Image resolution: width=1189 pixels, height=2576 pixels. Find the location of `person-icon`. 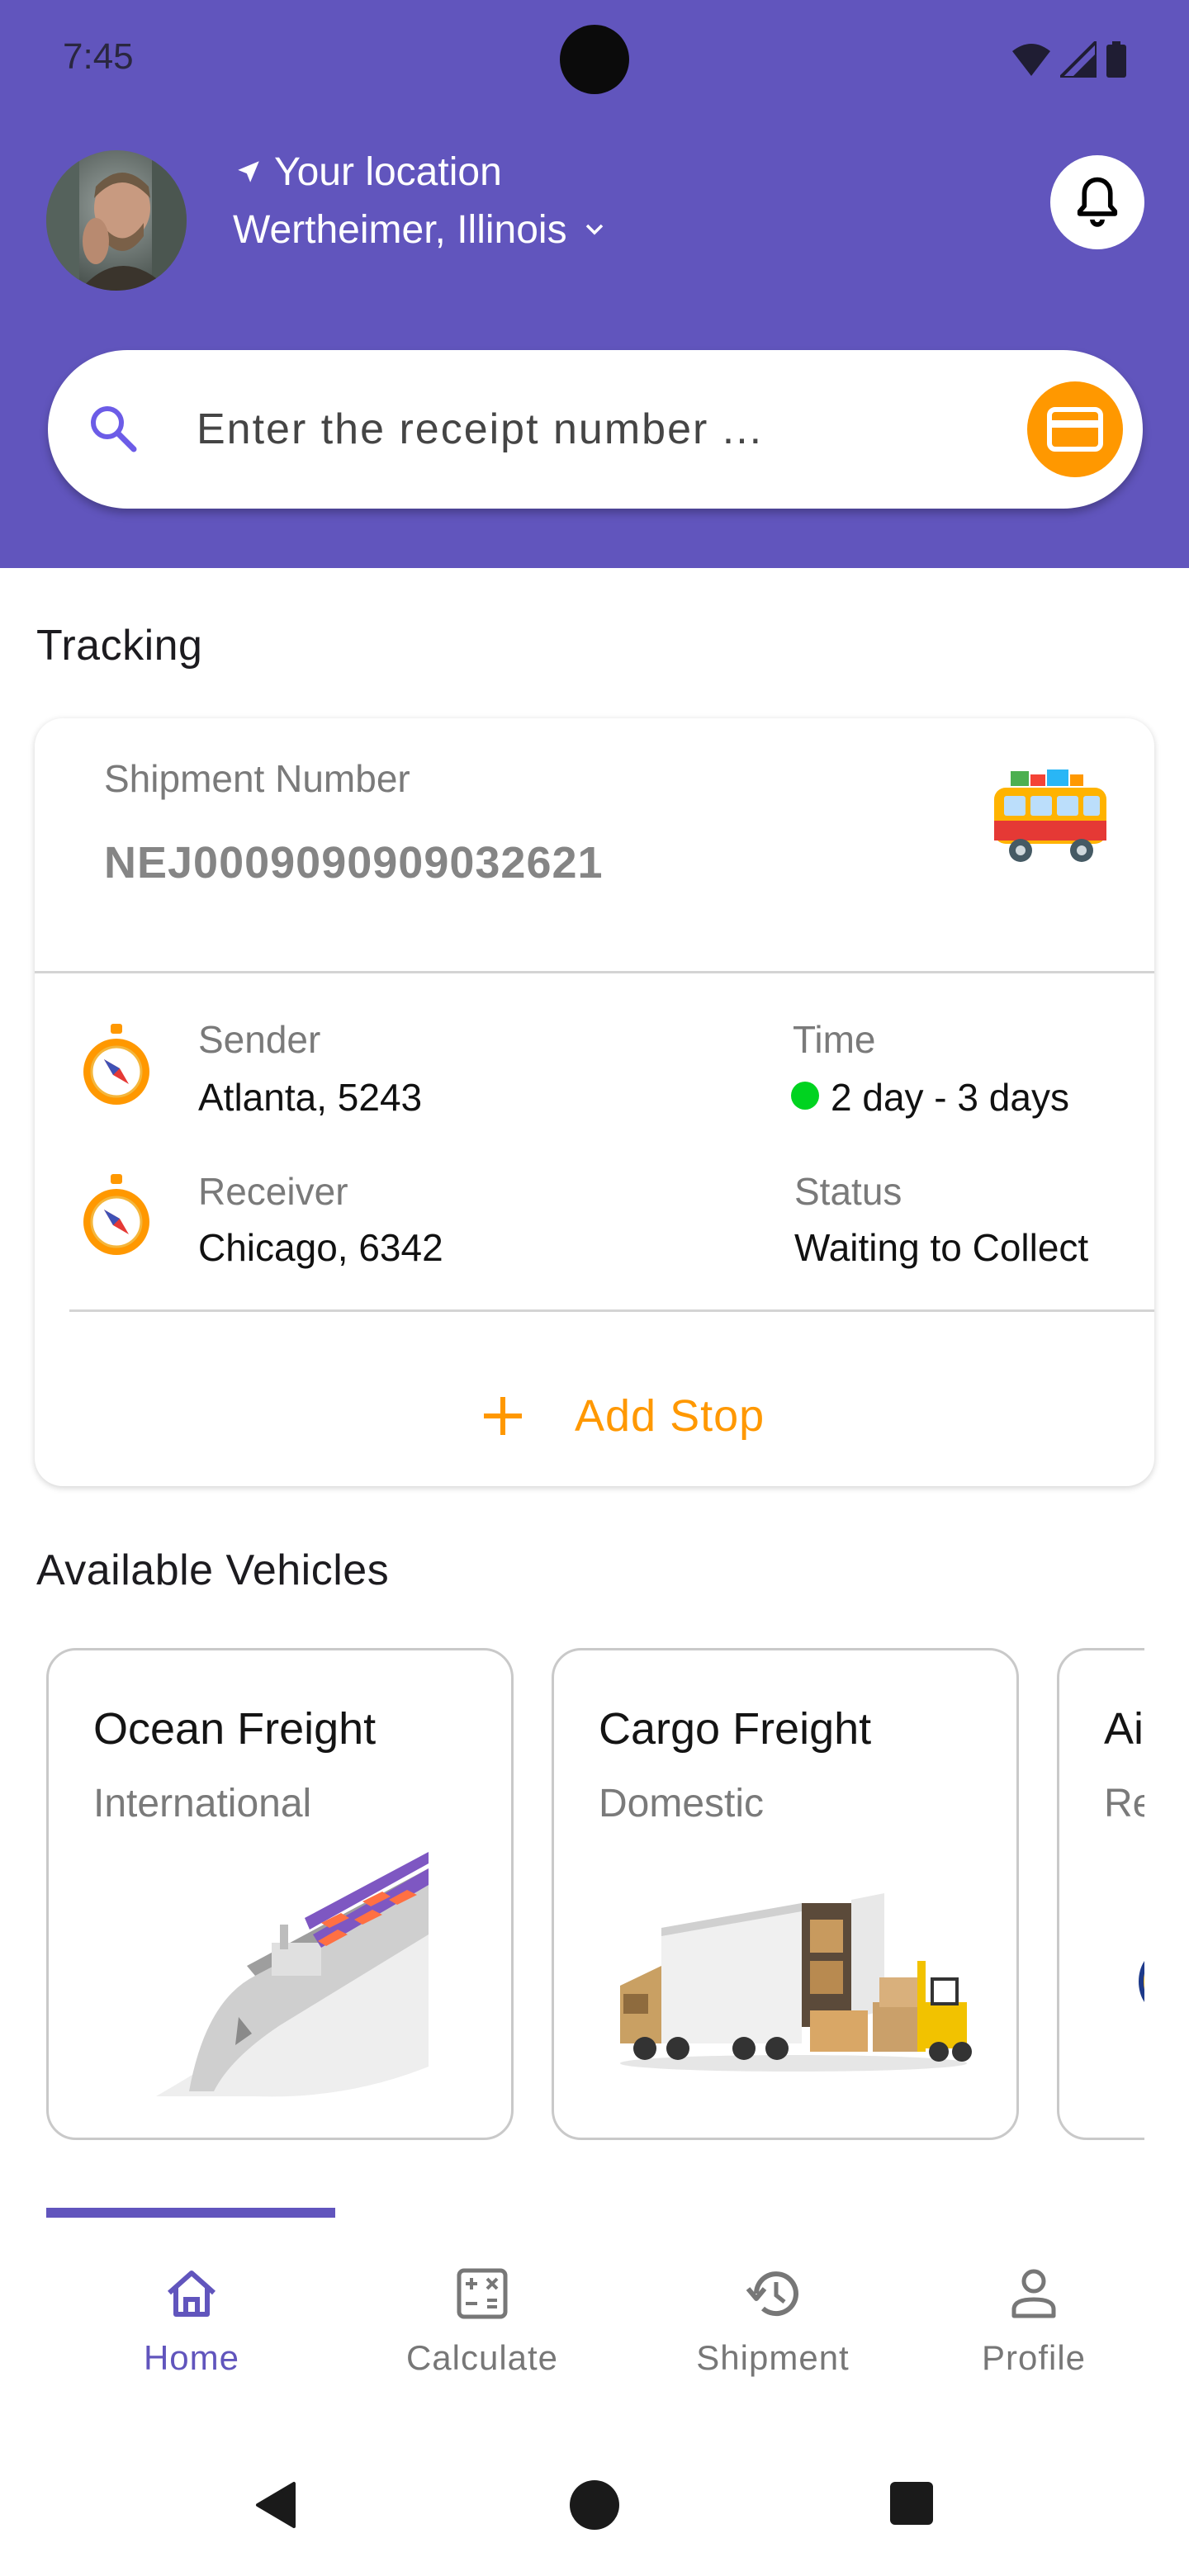

person-icon is located at coordinates (1033, 2293).